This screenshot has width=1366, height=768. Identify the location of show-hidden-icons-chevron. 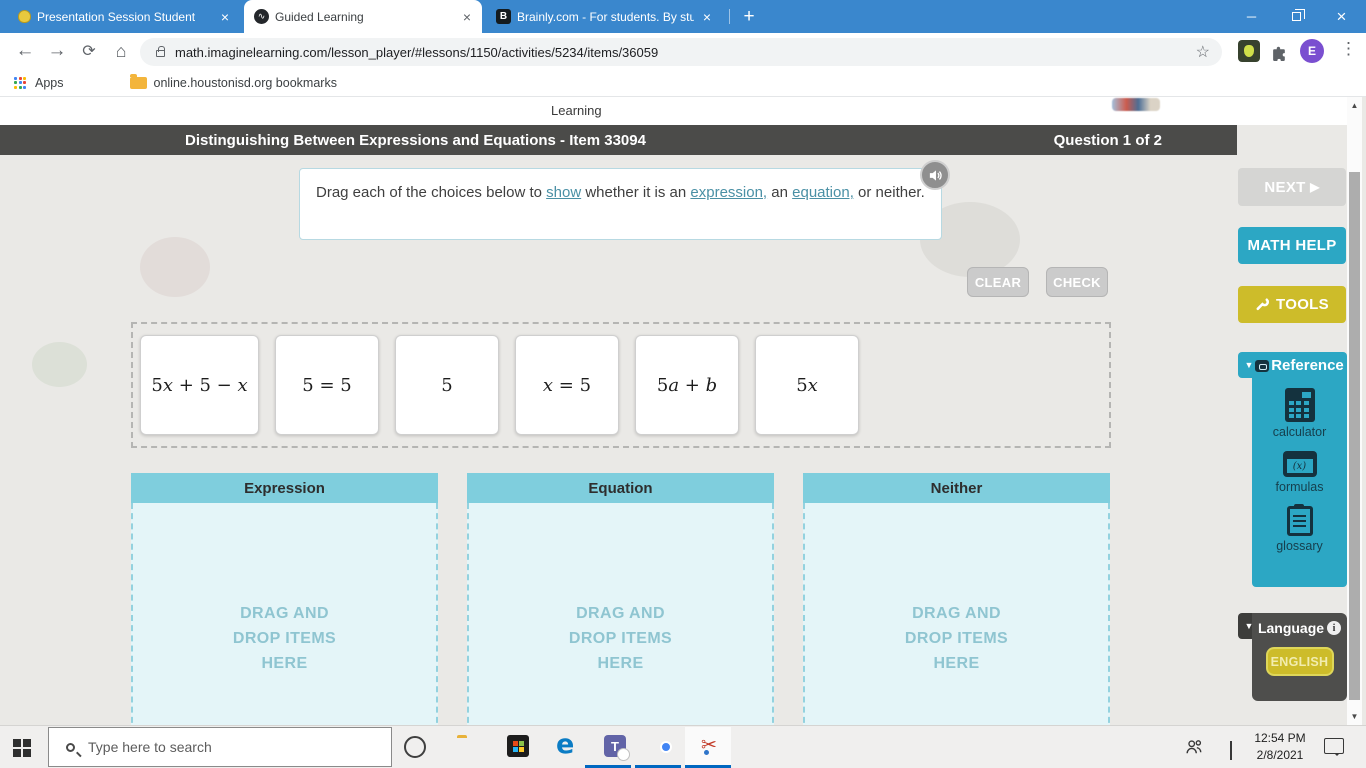
(1231, 751).